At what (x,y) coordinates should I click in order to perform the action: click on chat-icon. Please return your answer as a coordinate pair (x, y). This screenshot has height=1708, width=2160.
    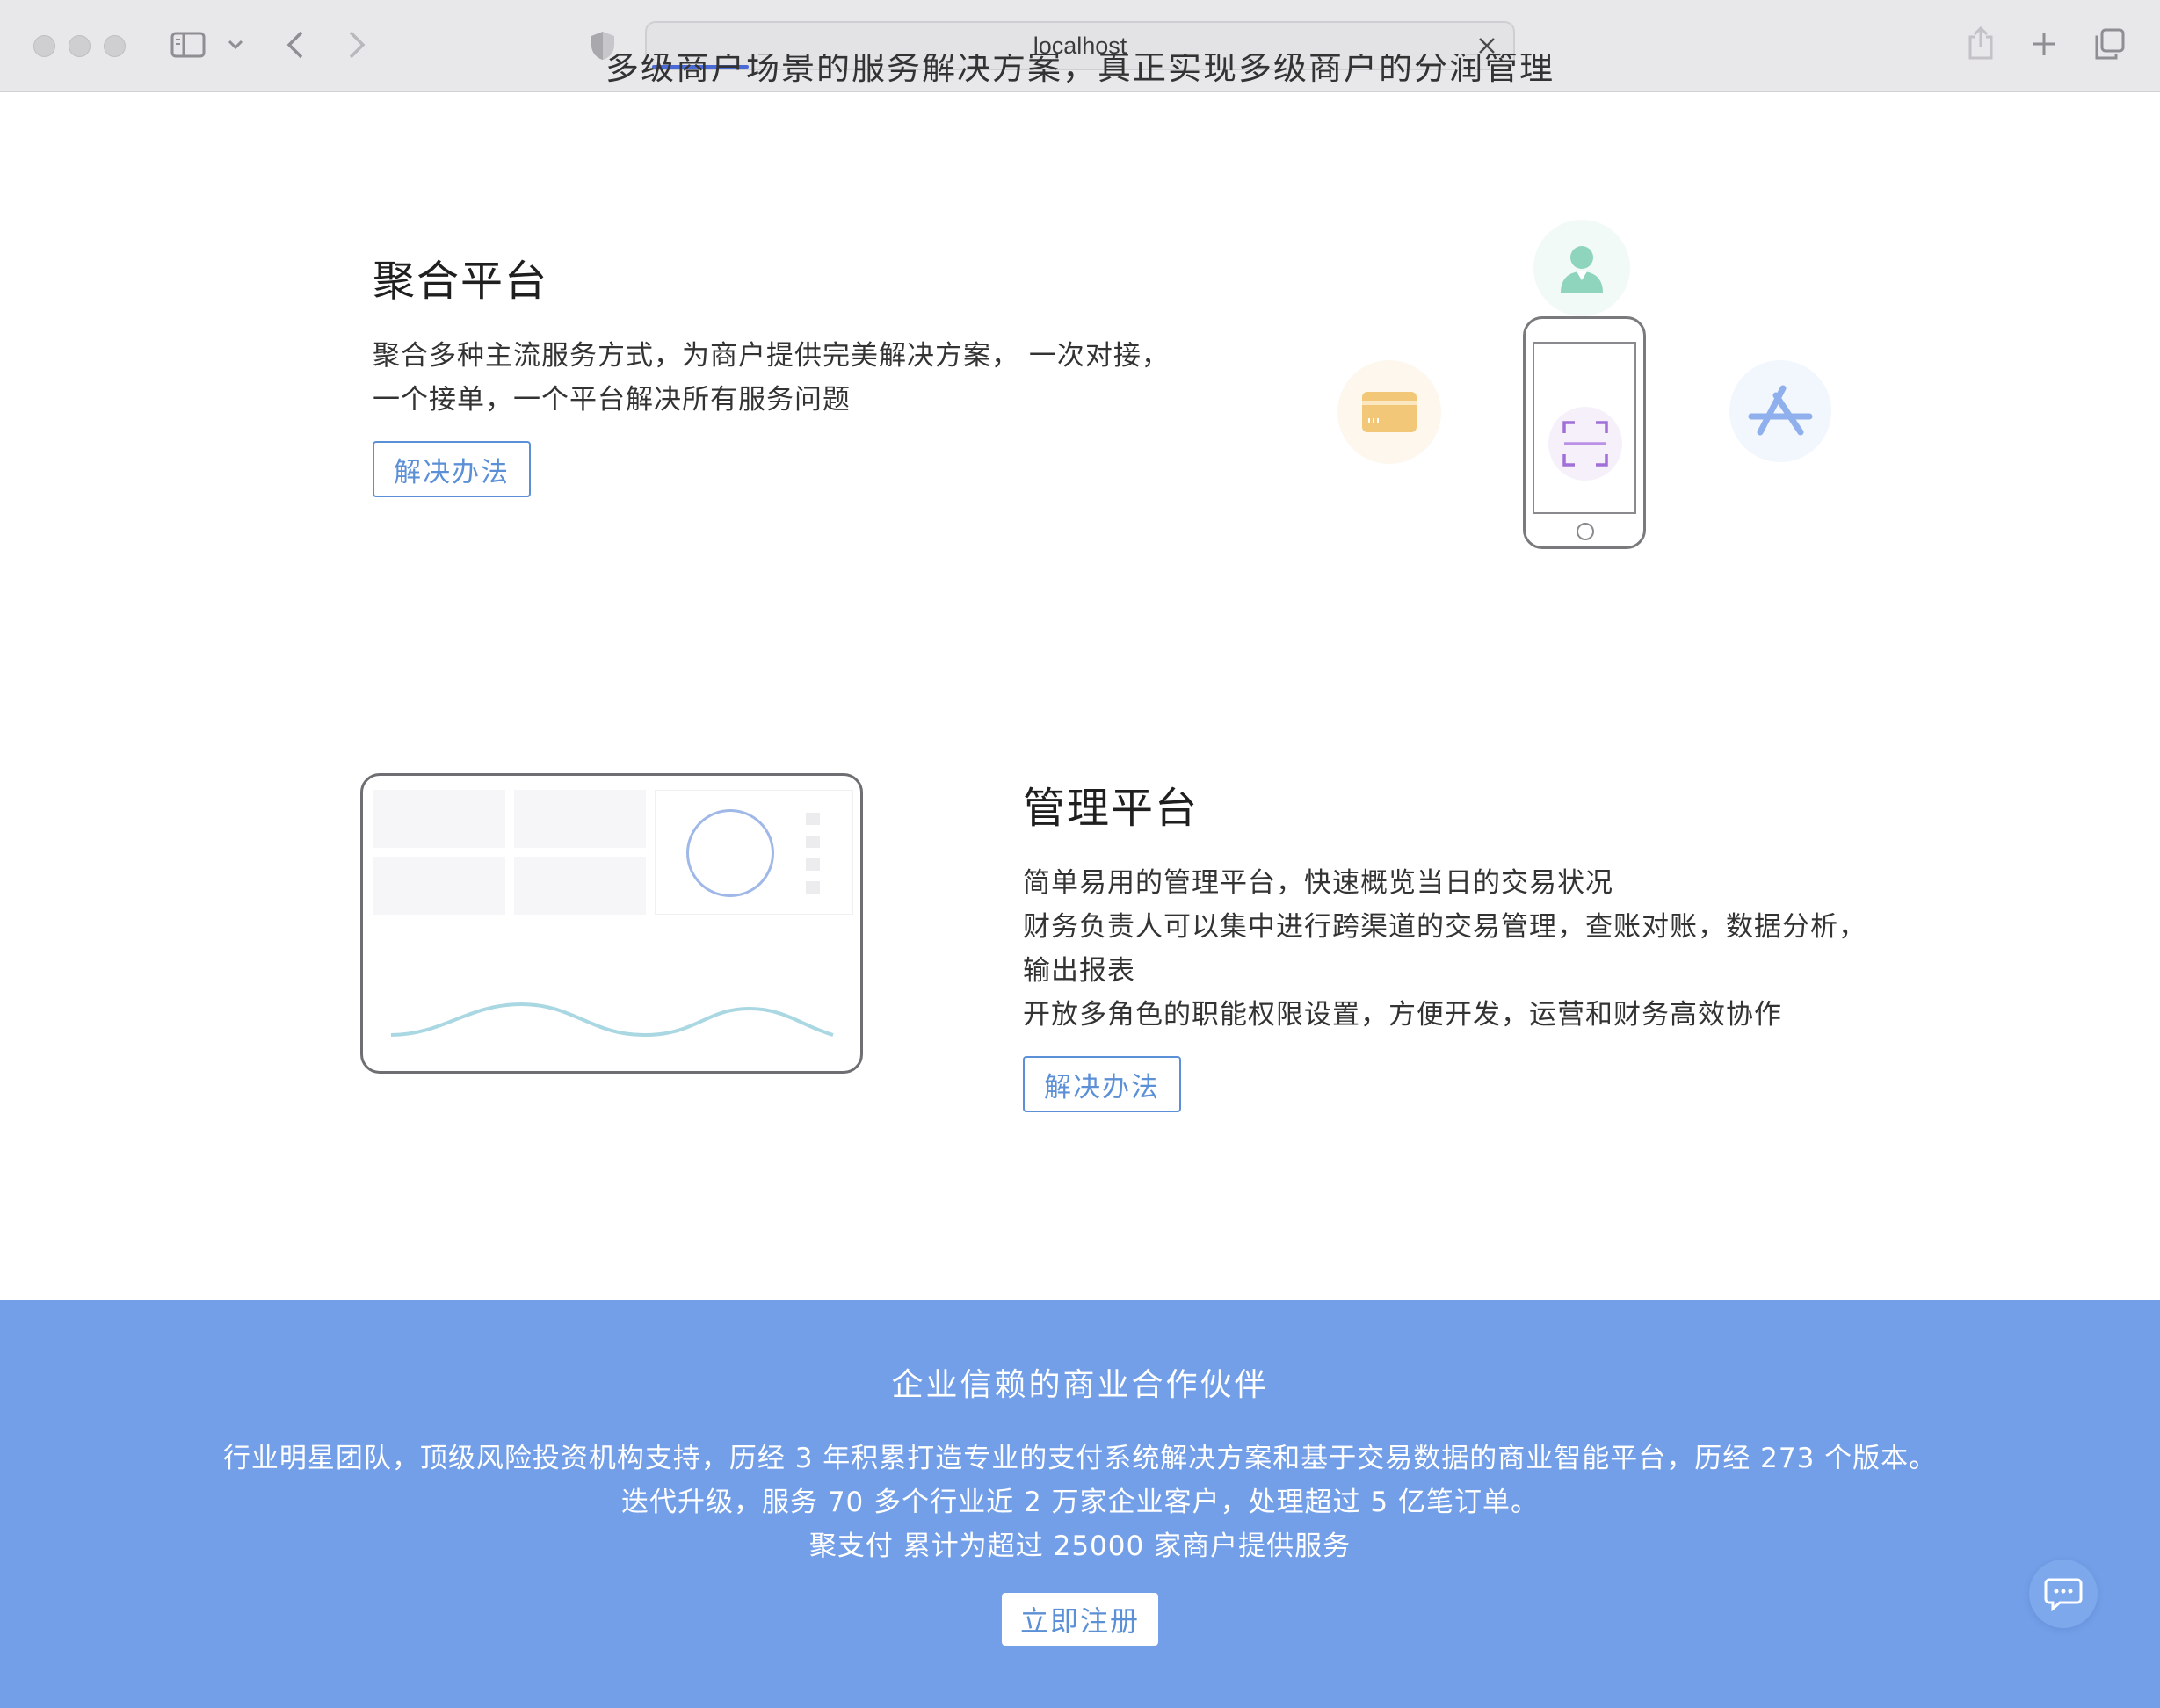
    Looking at the image, I should click on (2063, 1594).